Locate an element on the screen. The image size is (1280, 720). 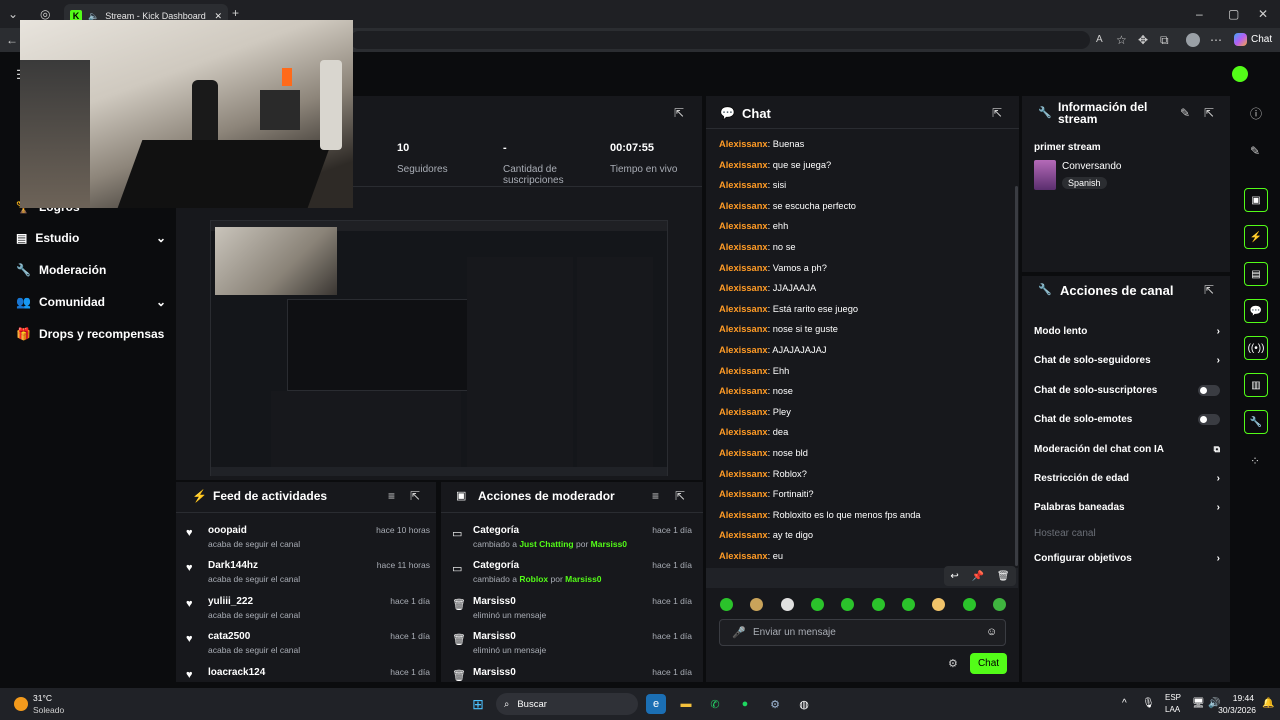
rail-doc-icon: ▤ is located at coordinates (1256, 274).